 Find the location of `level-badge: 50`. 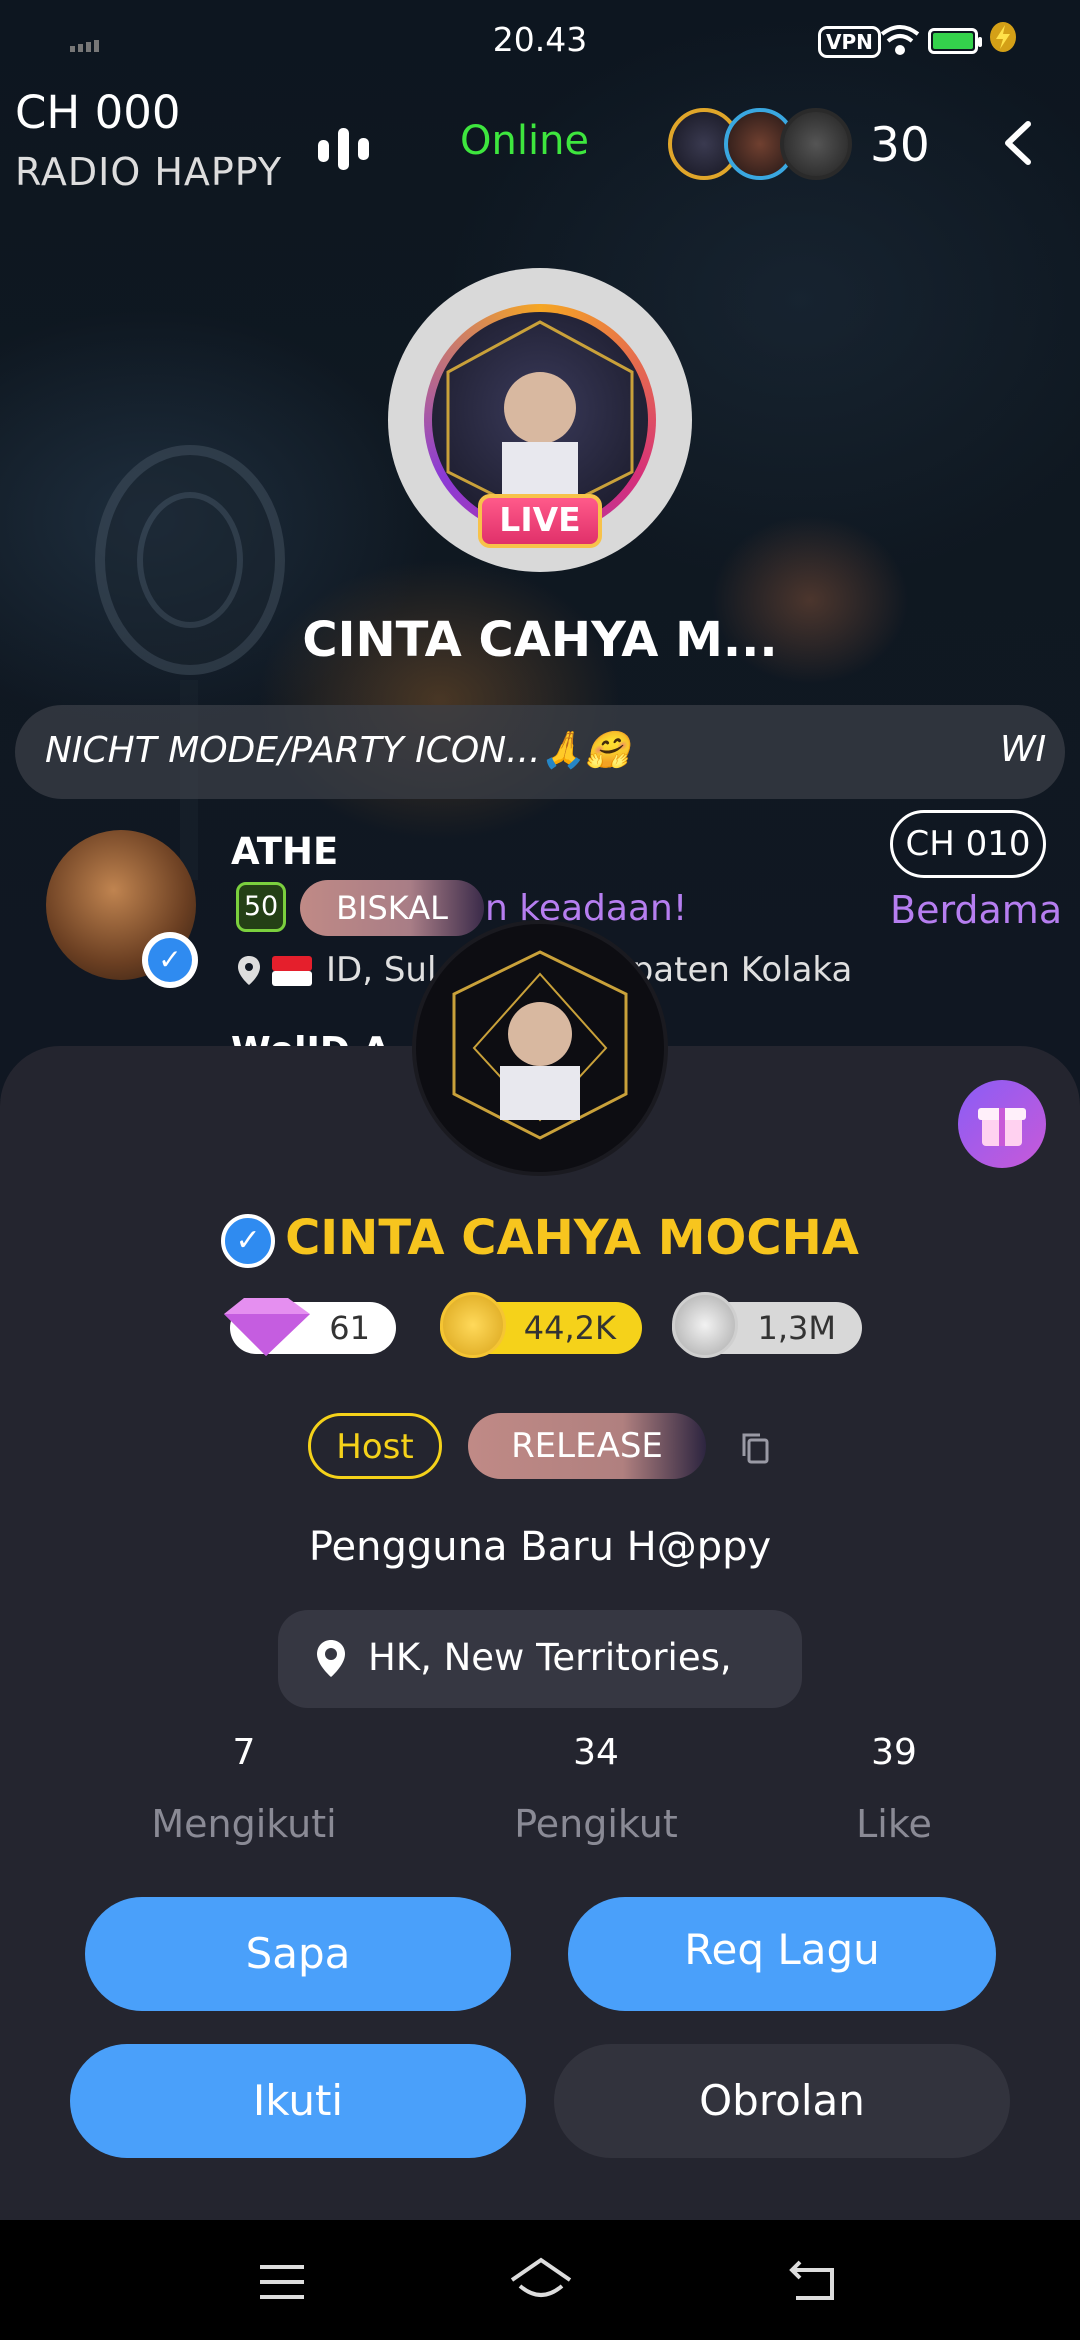

level-badge: 50 is located at coordinates (261, 907).